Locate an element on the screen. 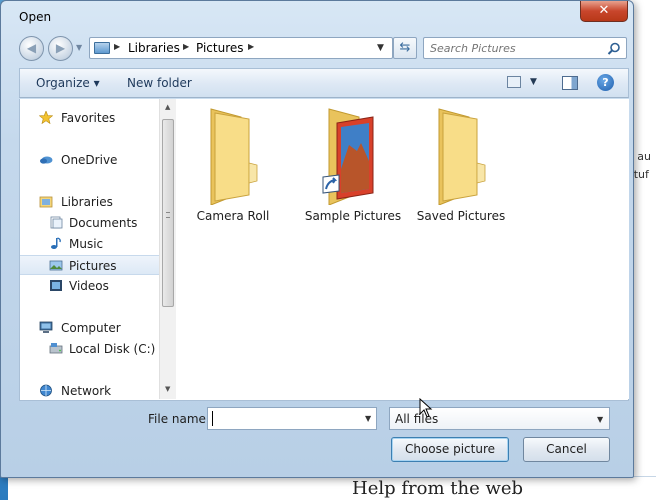 This screenshot has height=500, width=656. file-type-dropdown-icon: ▼ is located at coordinates (600, 419).